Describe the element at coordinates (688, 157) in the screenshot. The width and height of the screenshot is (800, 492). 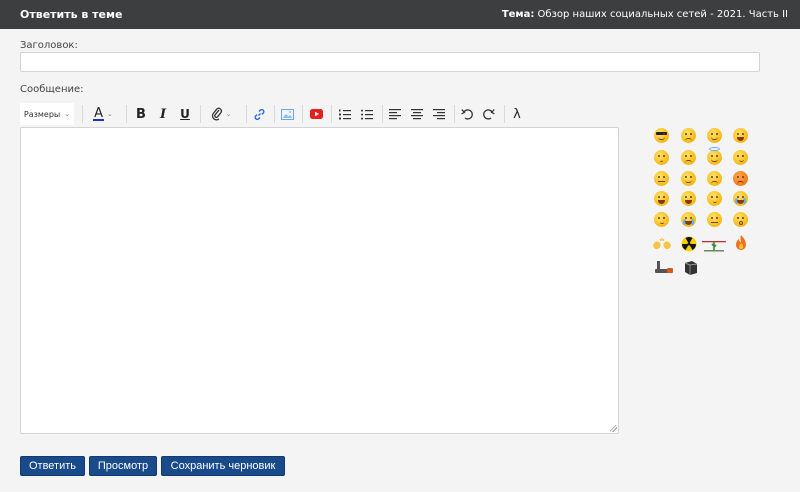
I see `worried-smiley-icon` at that location.